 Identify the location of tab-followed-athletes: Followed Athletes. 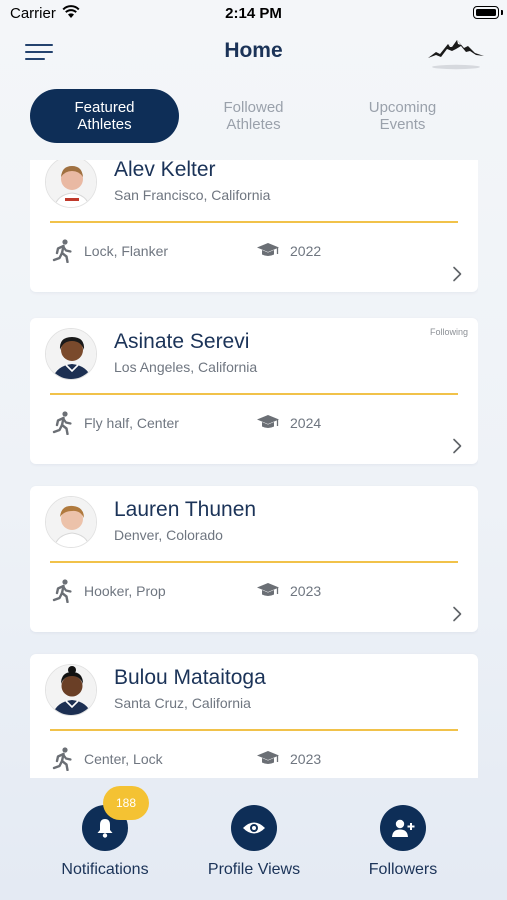
(253, 116).